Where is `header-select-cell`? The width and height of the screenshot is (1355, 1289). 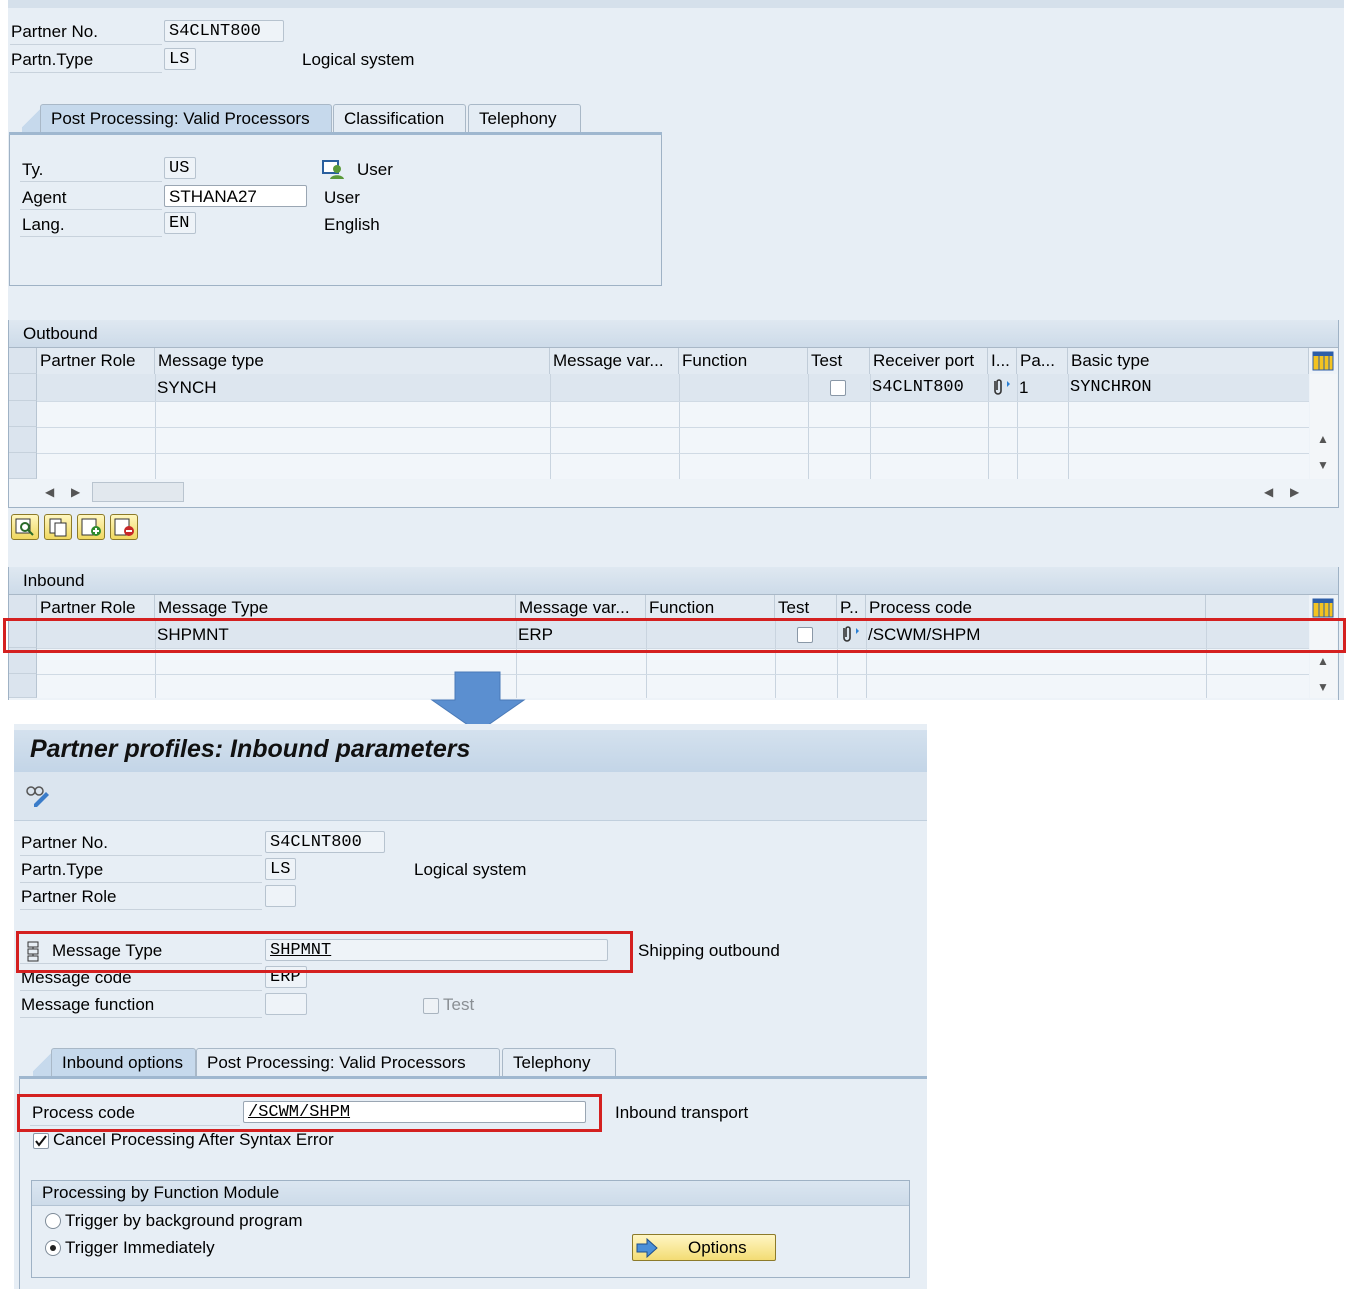
header-select-cell is located at coordinates (23, 361).